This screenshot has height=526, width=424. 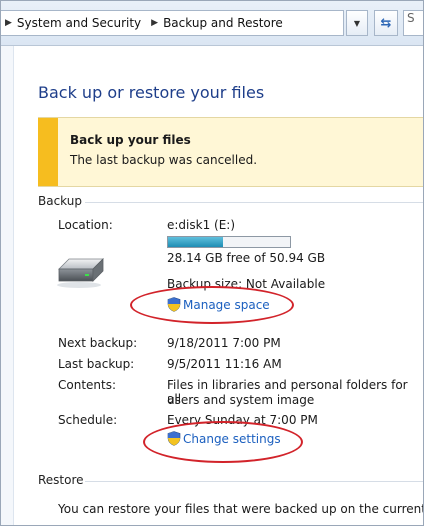 I want to click on banner-message: The last backup was cancelled., so click(x=164, y=160).